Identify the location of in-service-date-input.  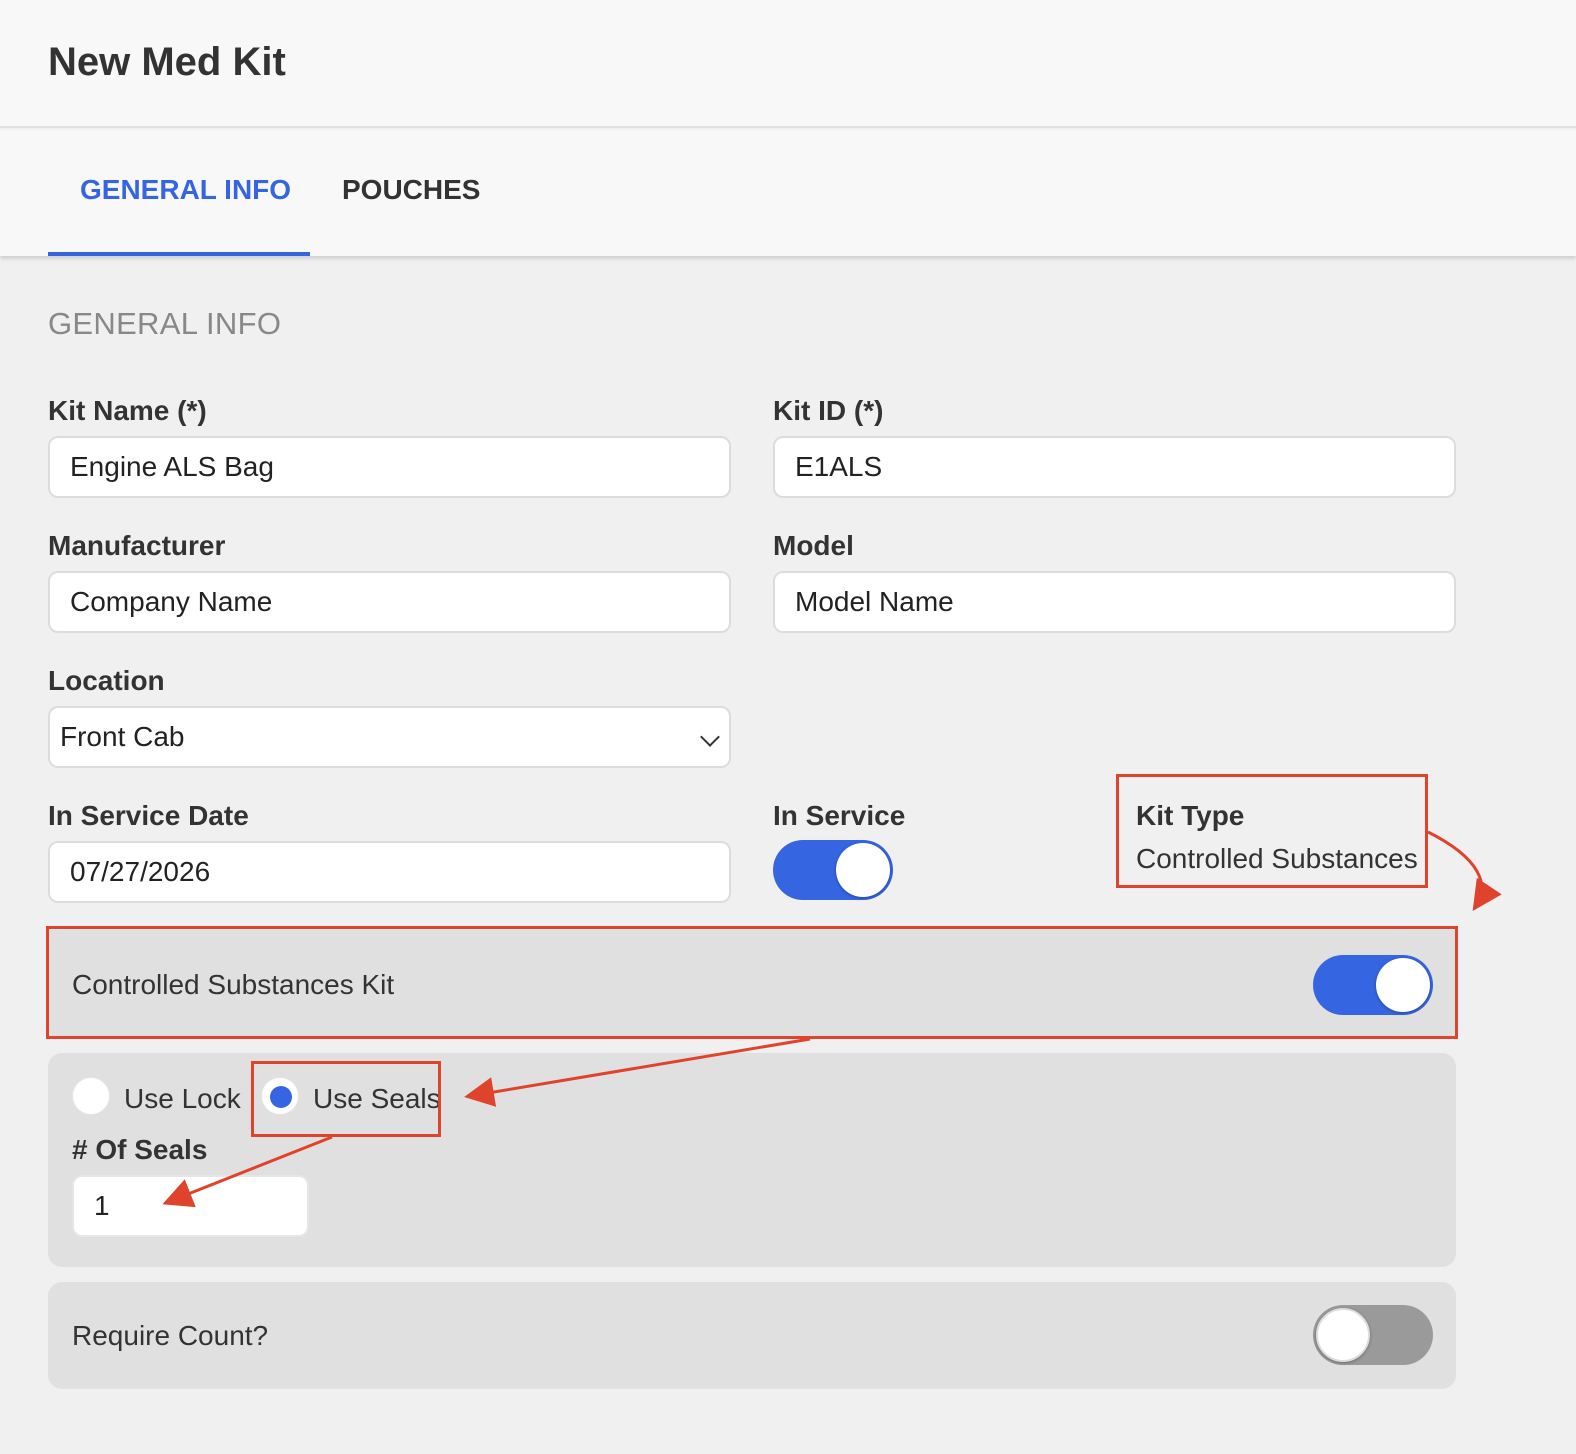
(389, 872).